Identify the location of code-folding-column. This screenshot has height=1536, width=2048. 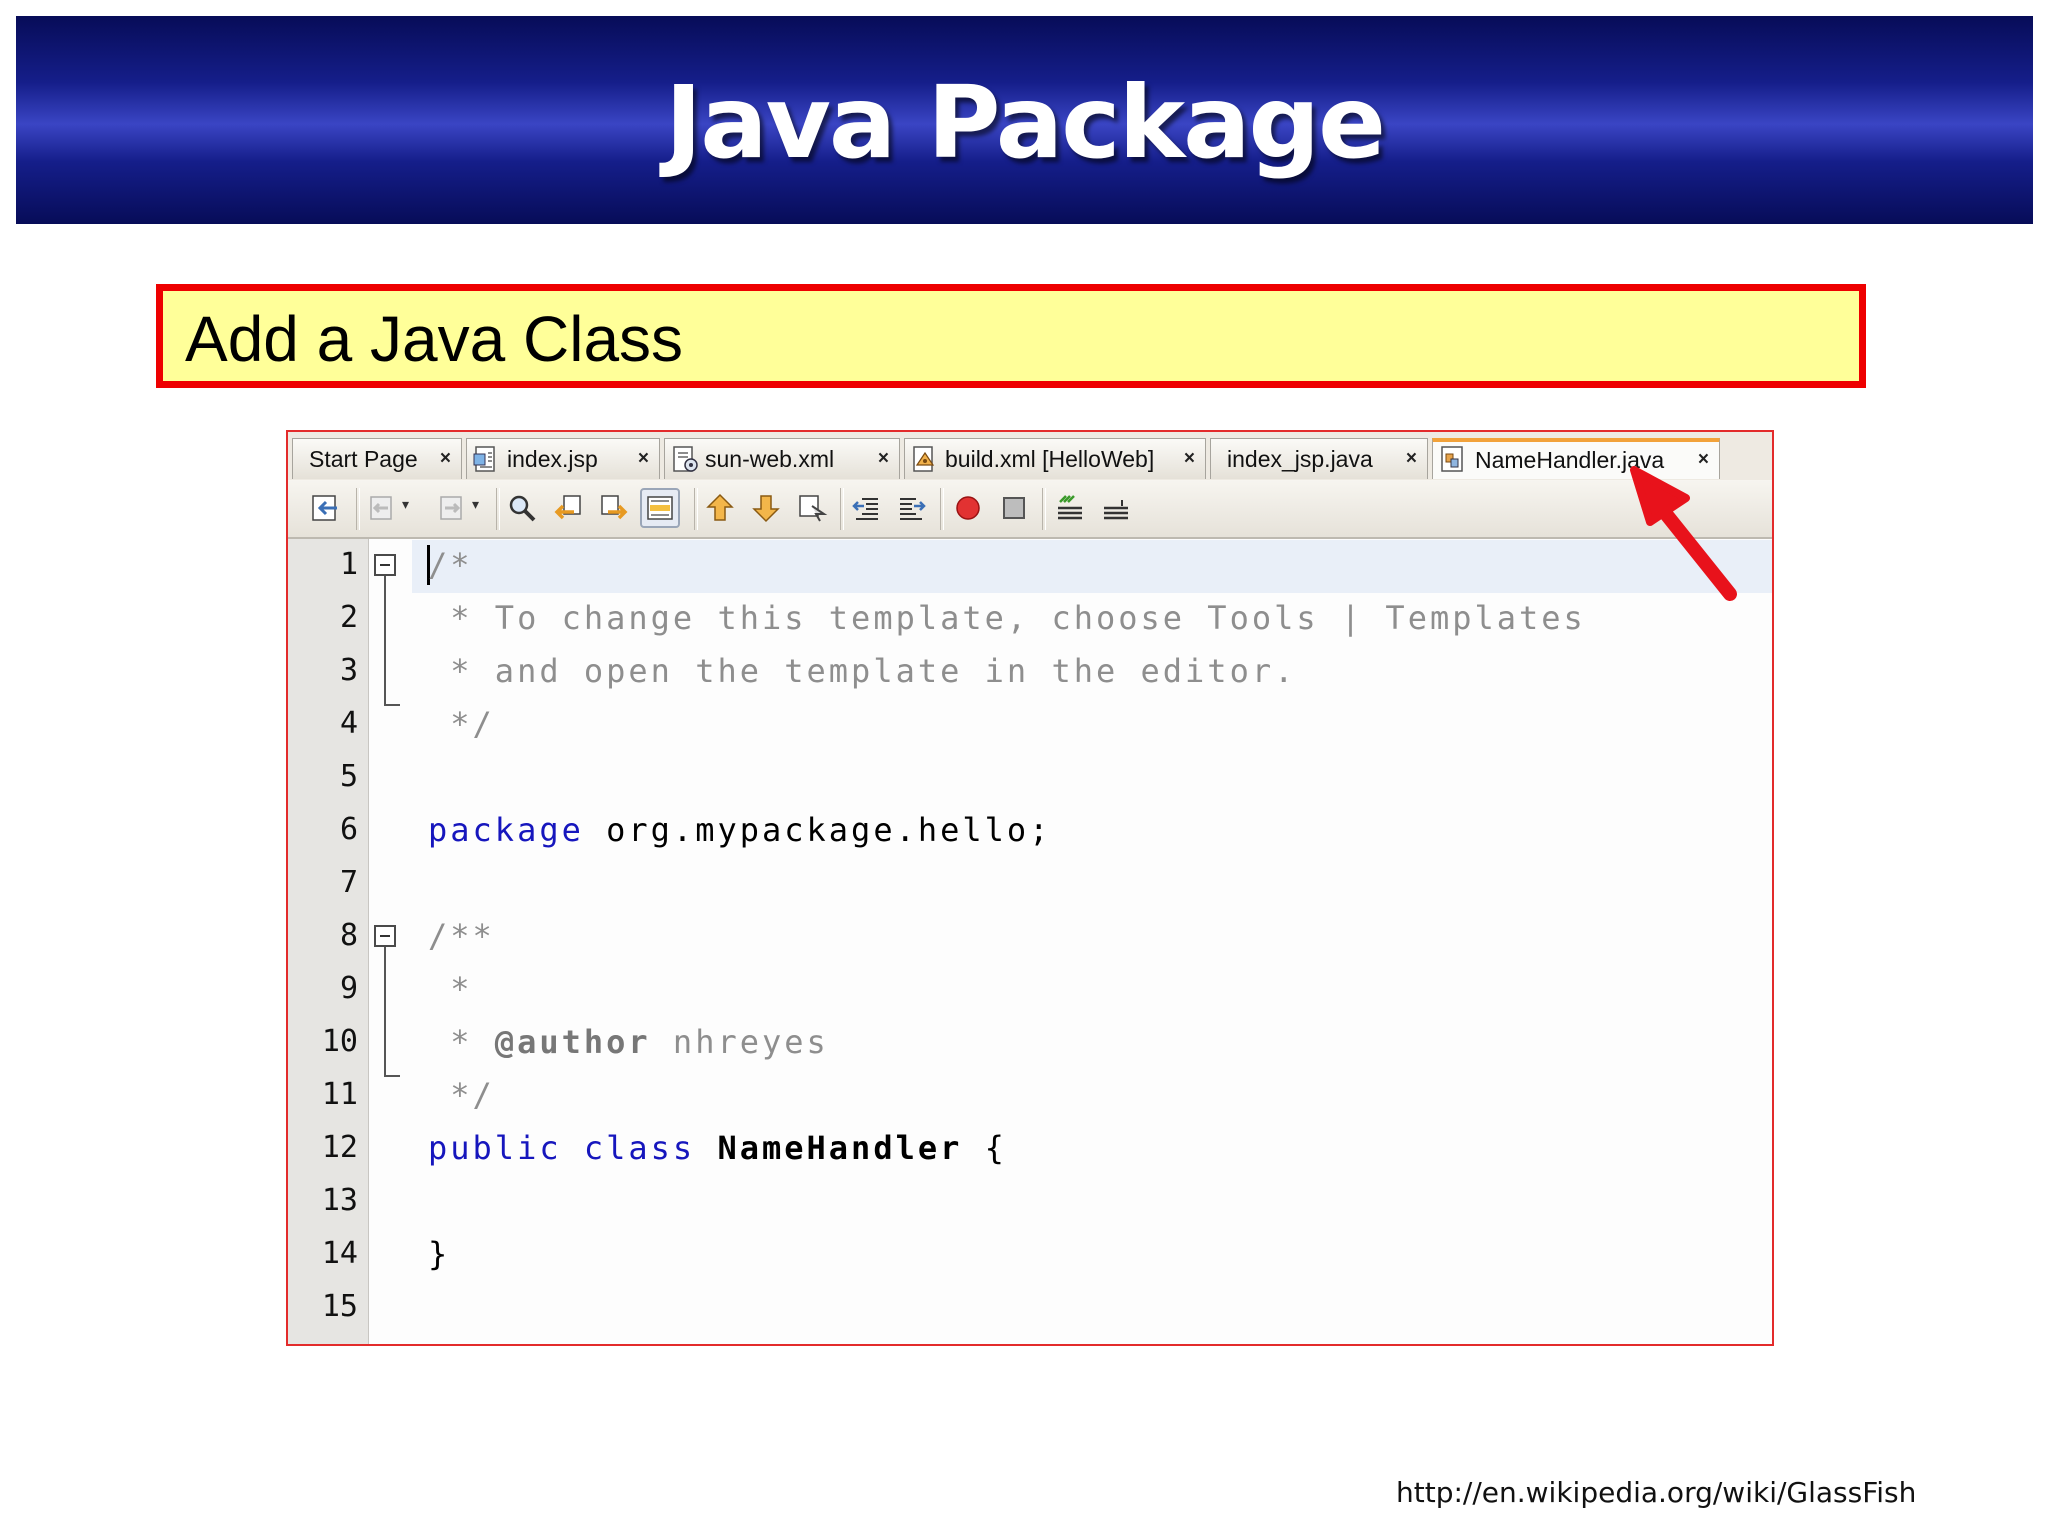
(390, 941).